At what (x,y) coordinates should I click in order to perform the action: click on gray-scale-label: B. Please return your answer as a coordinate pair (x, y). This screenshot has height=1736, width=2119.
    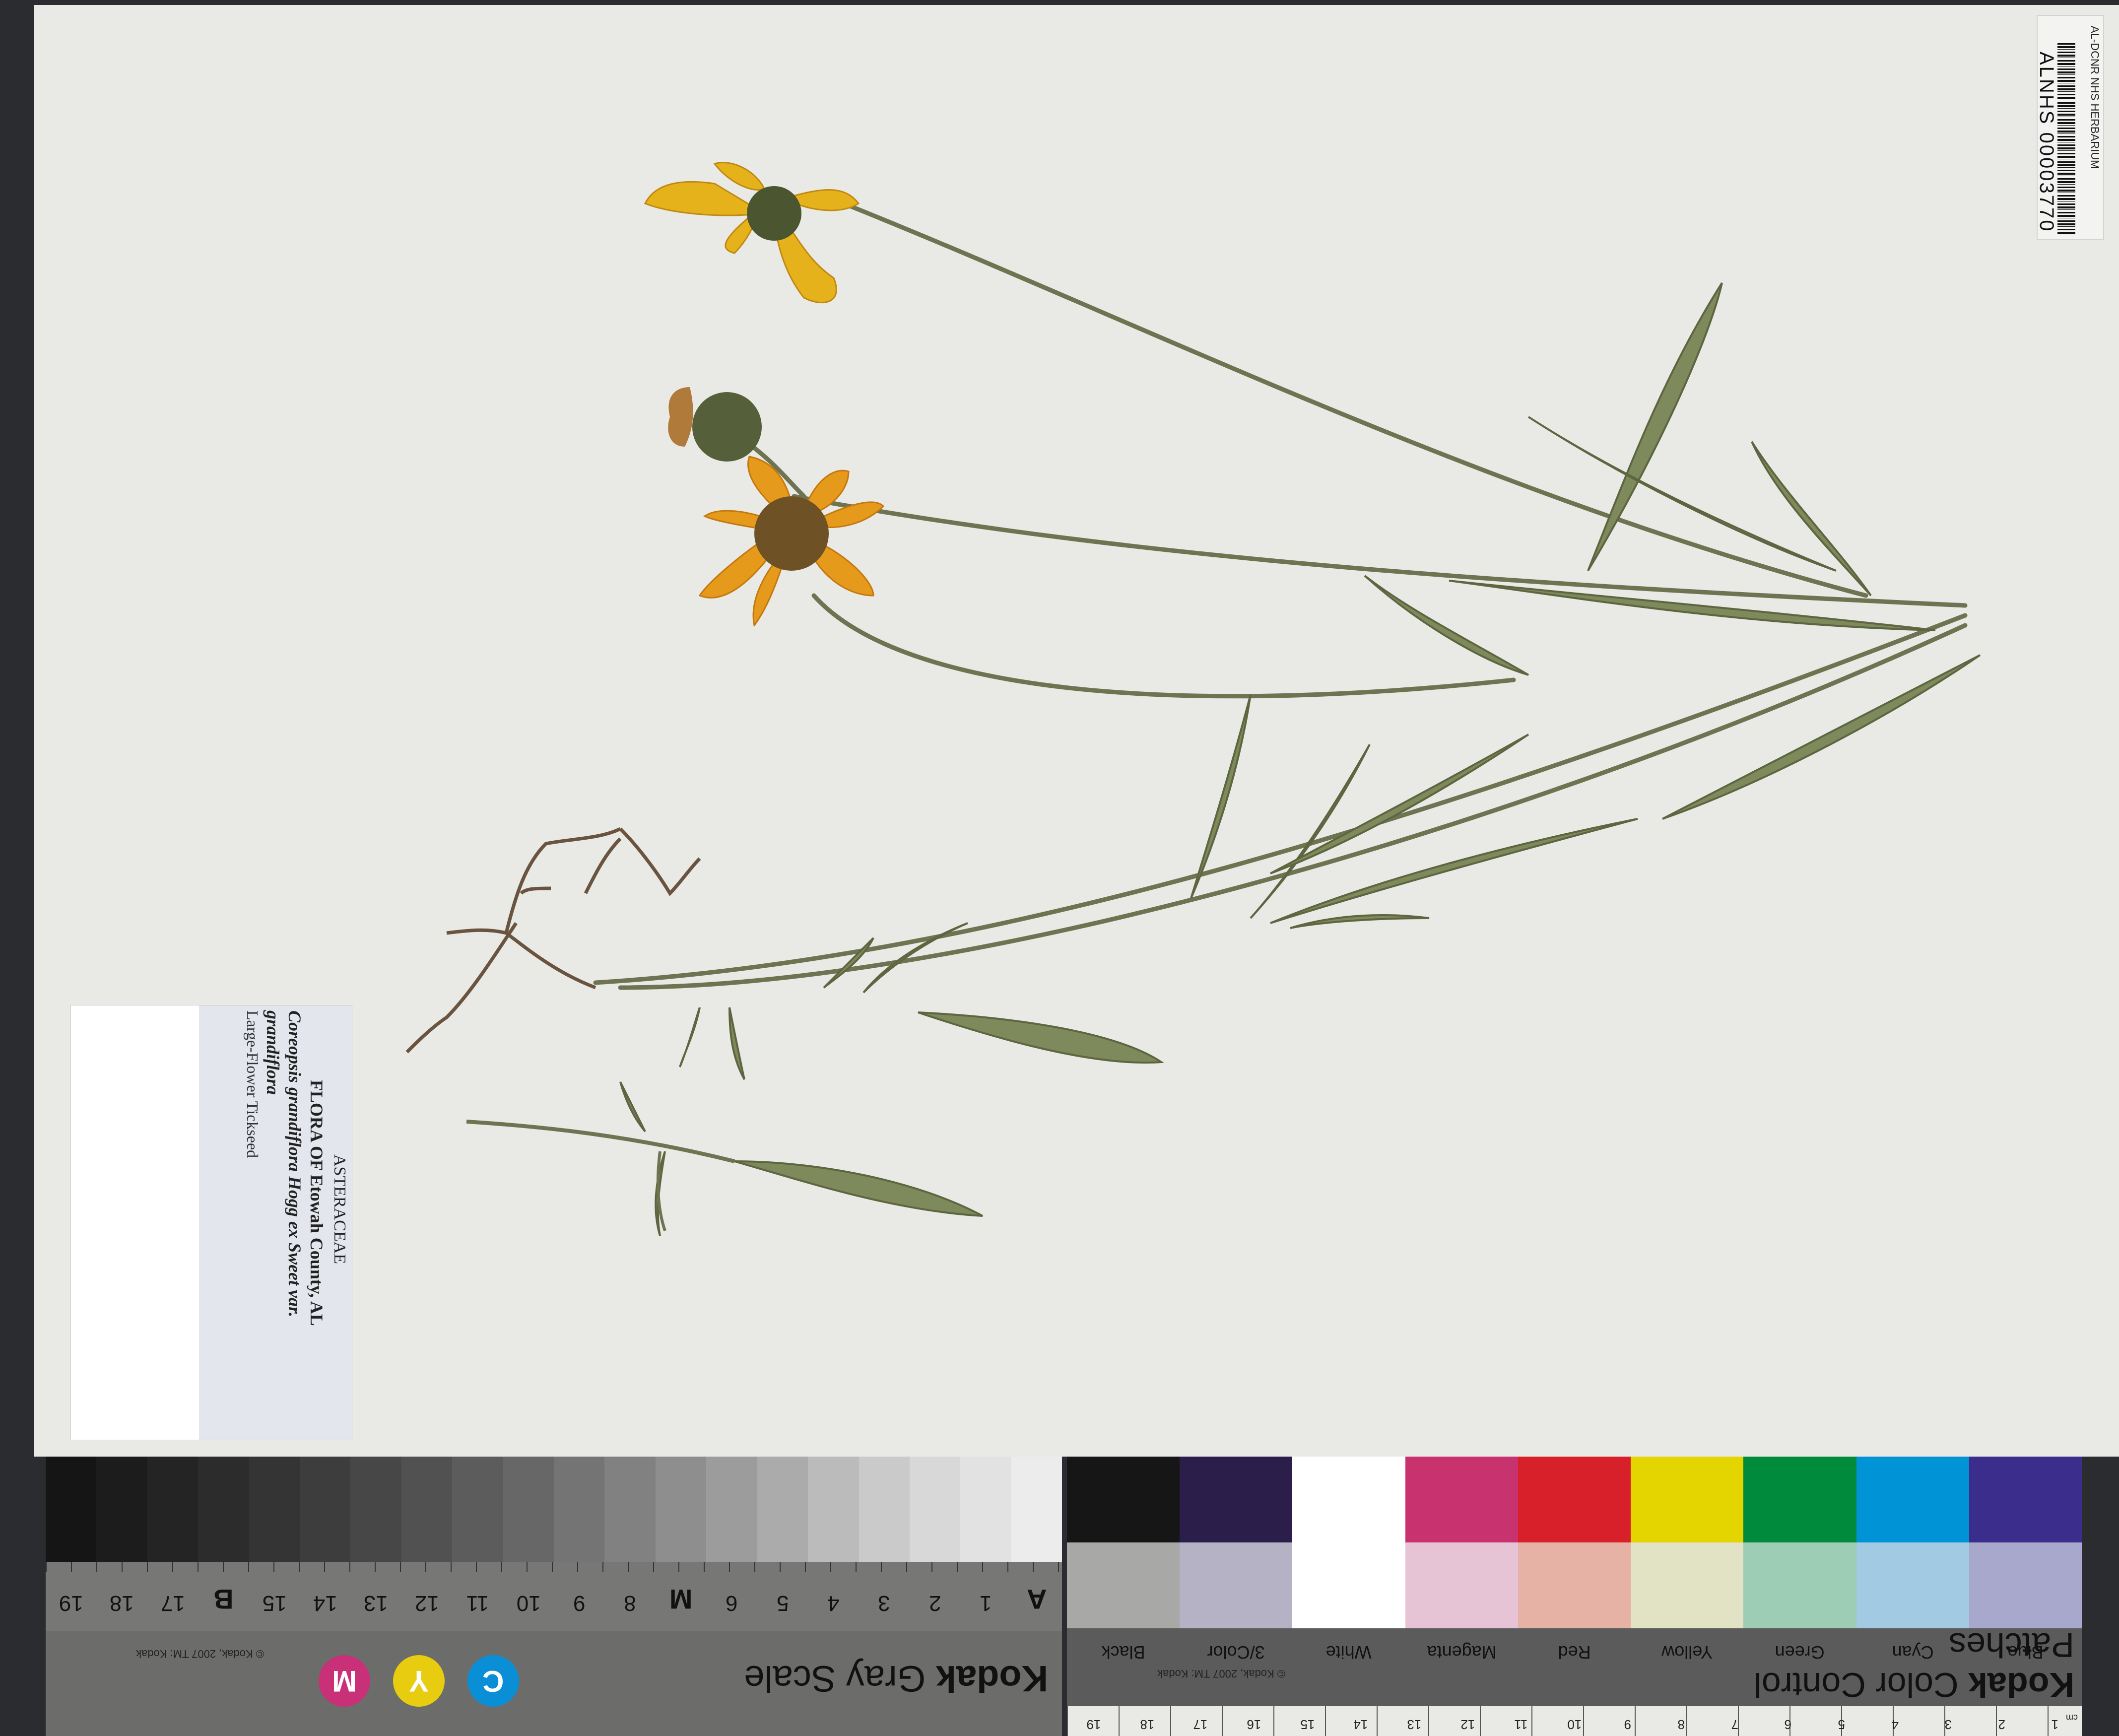
    Looking at the image, I should click on (224, 1599).